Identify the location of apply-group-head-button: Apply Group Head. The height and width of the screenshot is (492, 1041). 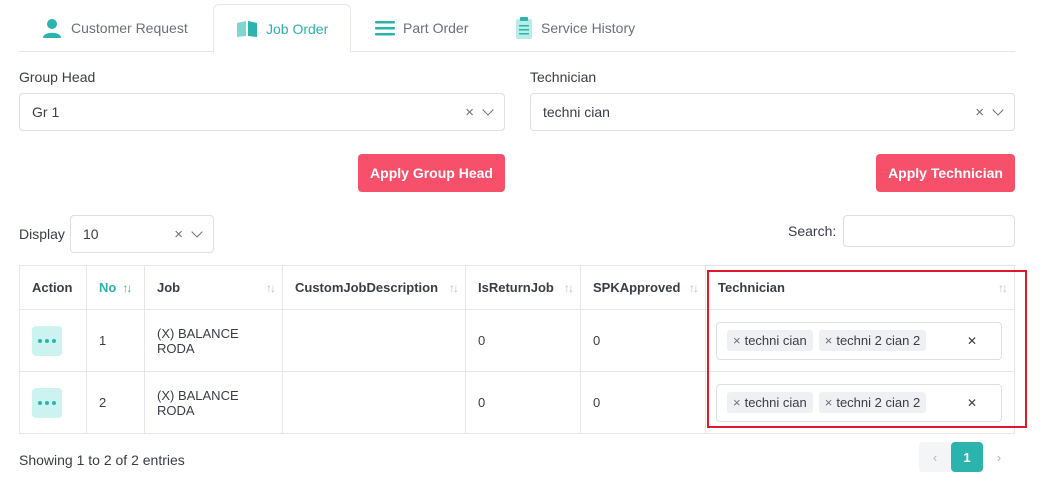
(431, 173).